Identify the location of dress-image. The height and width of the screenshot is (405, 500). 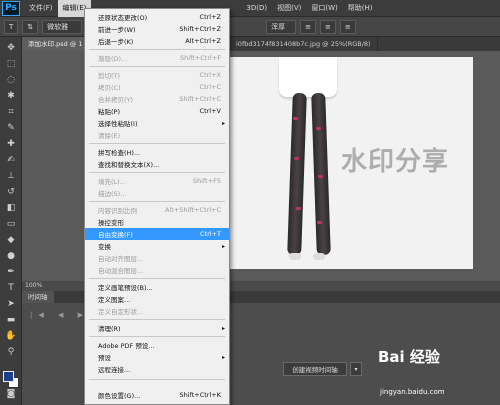
(308, 77).